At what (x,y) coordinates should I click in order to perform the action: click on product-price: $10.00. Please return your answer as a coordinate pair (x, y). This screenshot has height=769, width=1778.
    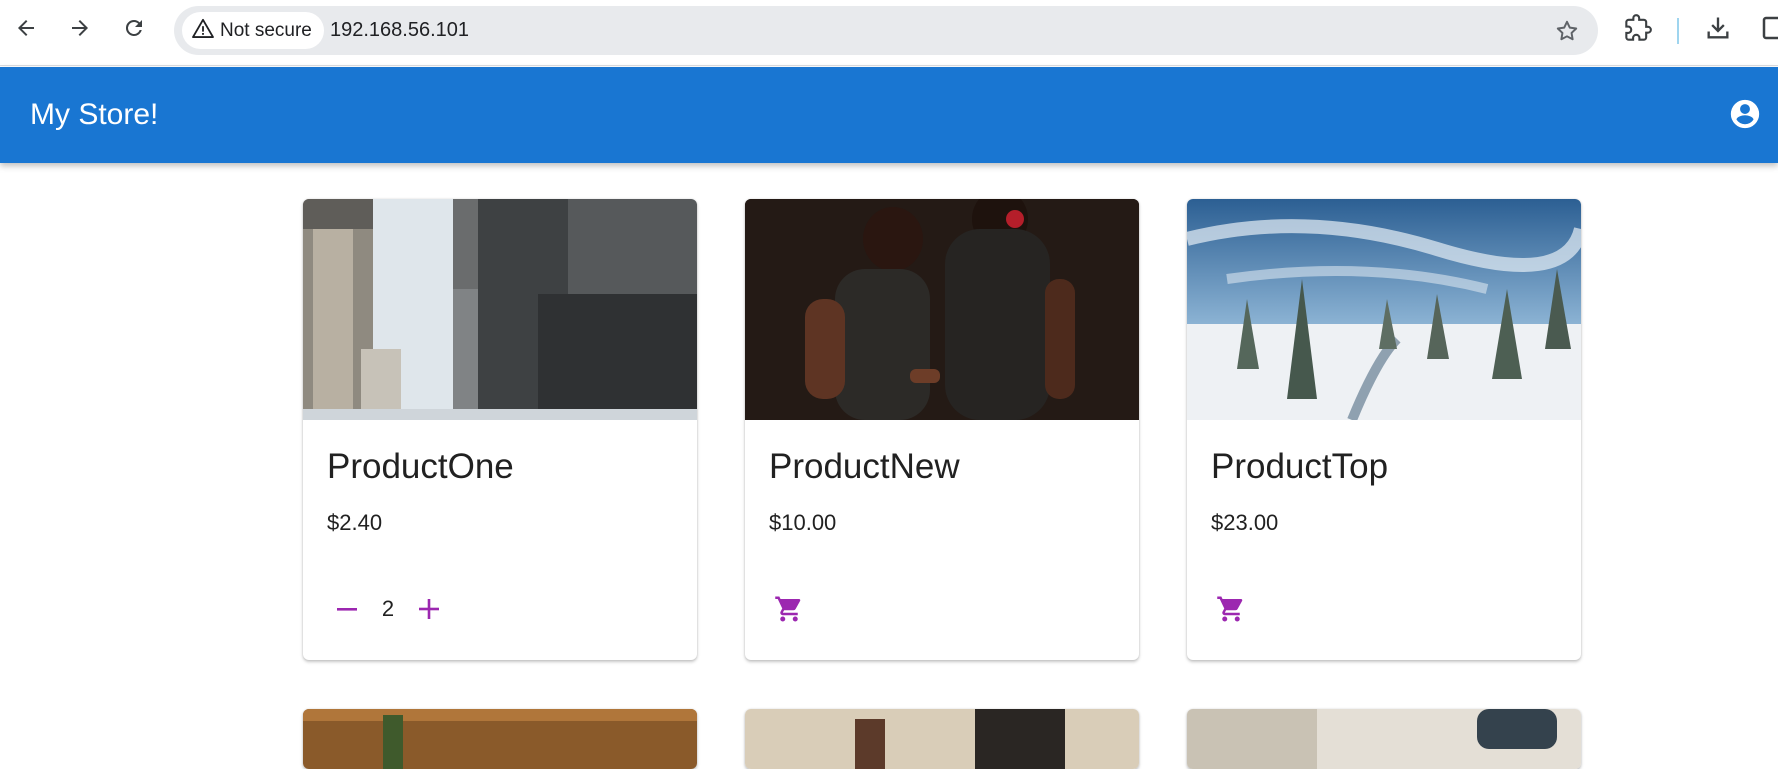
    Looking at the image, I should click on (803, 522).